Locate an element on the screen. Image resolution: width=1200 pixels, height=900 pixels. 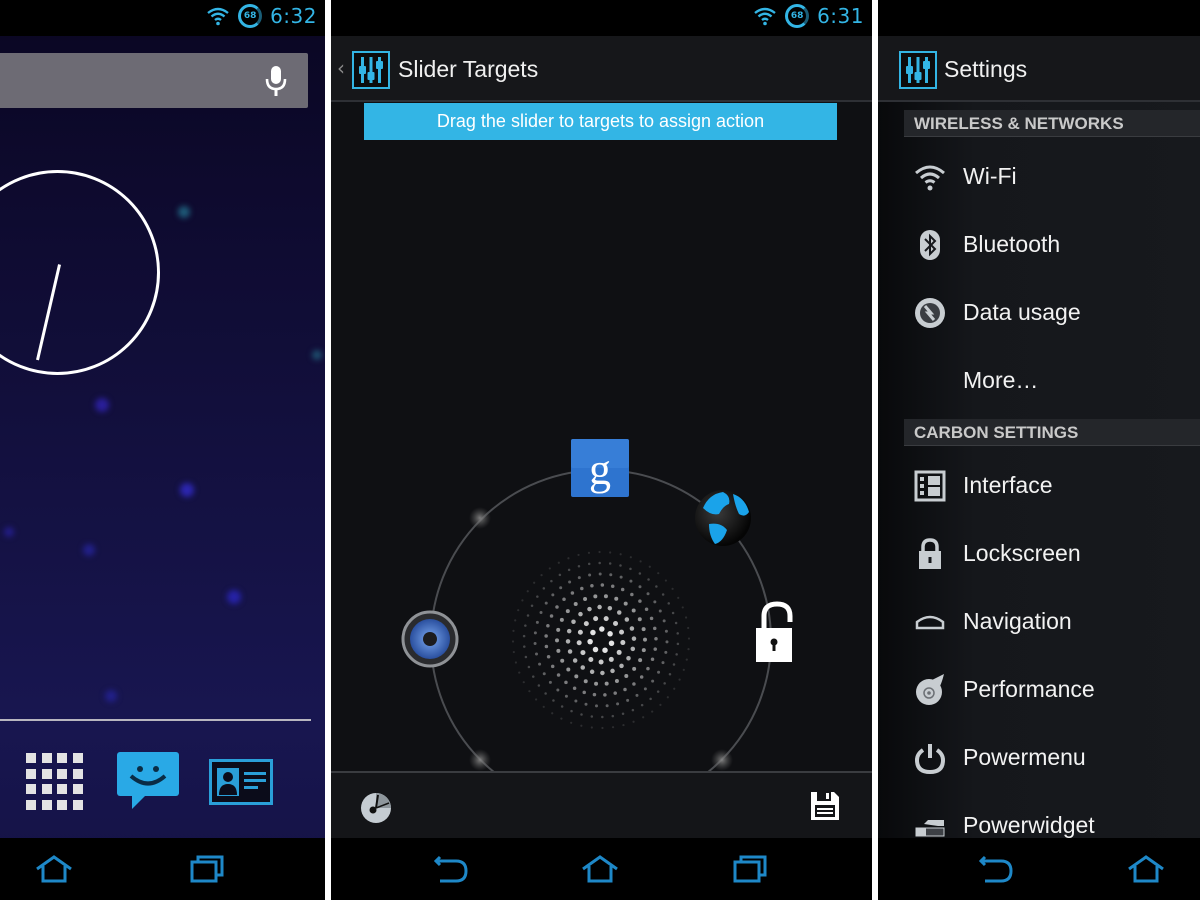
sound-target is located at coordinates (430, 639).